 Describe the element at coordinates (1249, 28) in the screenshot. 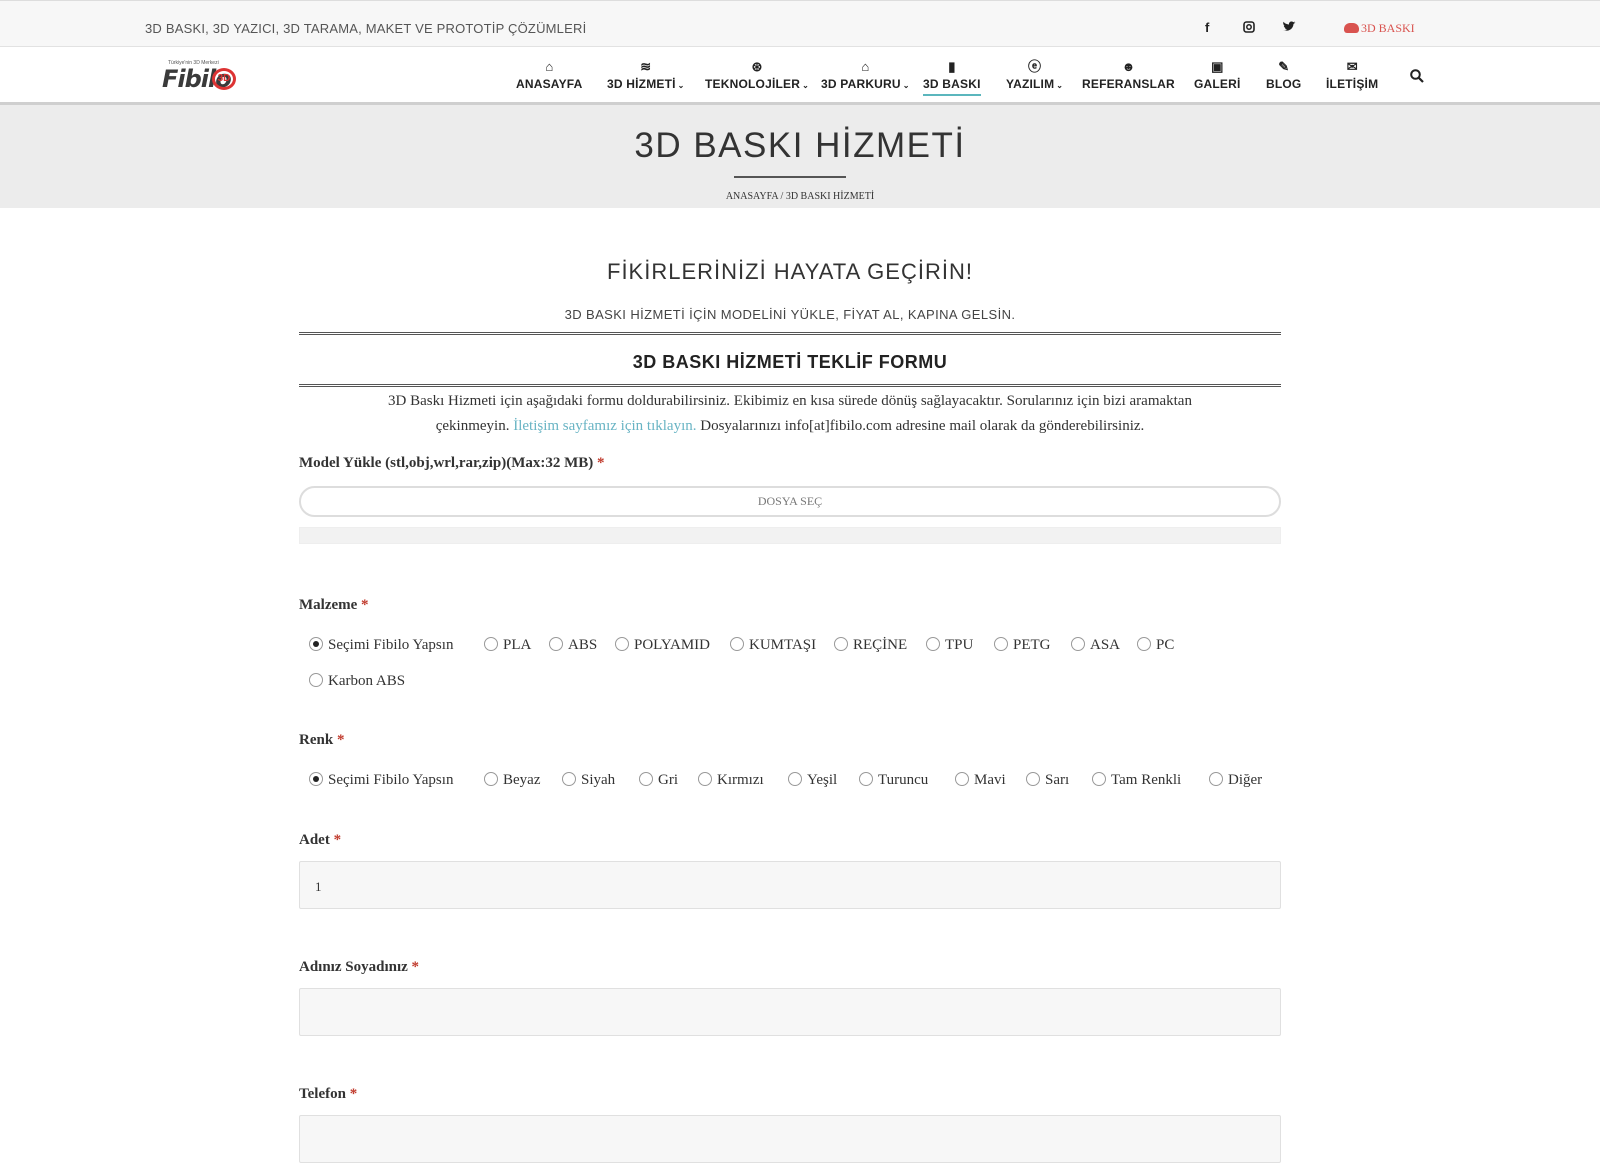

I see `instagram-icon` at that location.